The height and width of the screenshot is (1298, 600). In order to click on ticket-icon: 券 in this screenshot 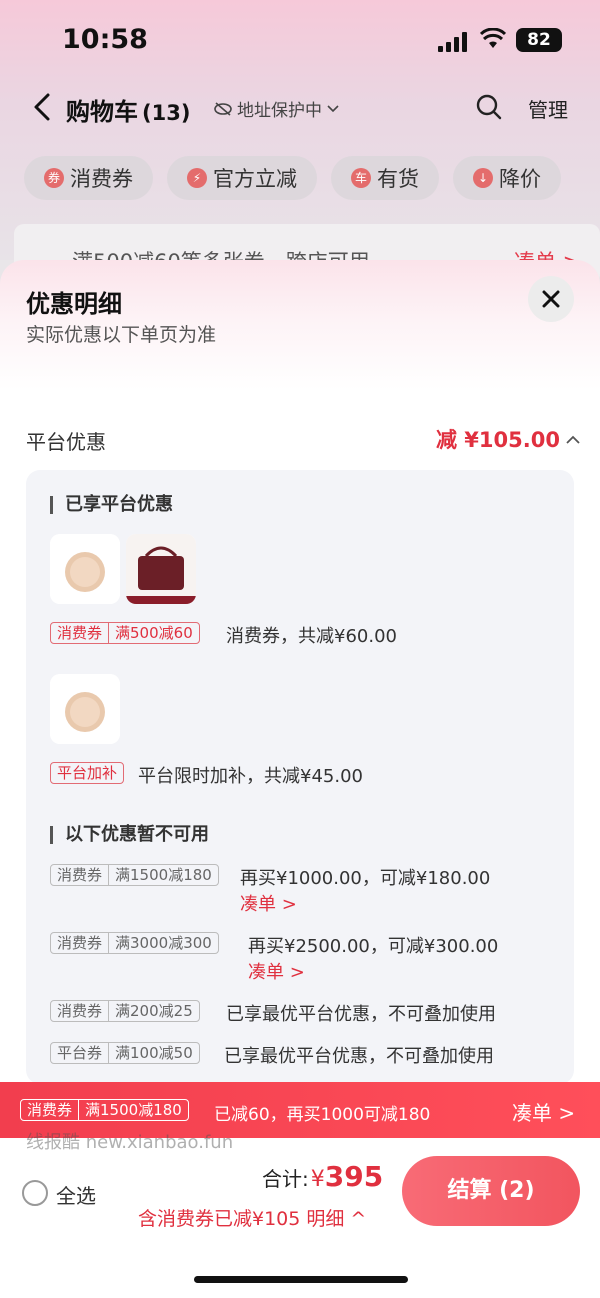, I will do `click(54, 178)`.